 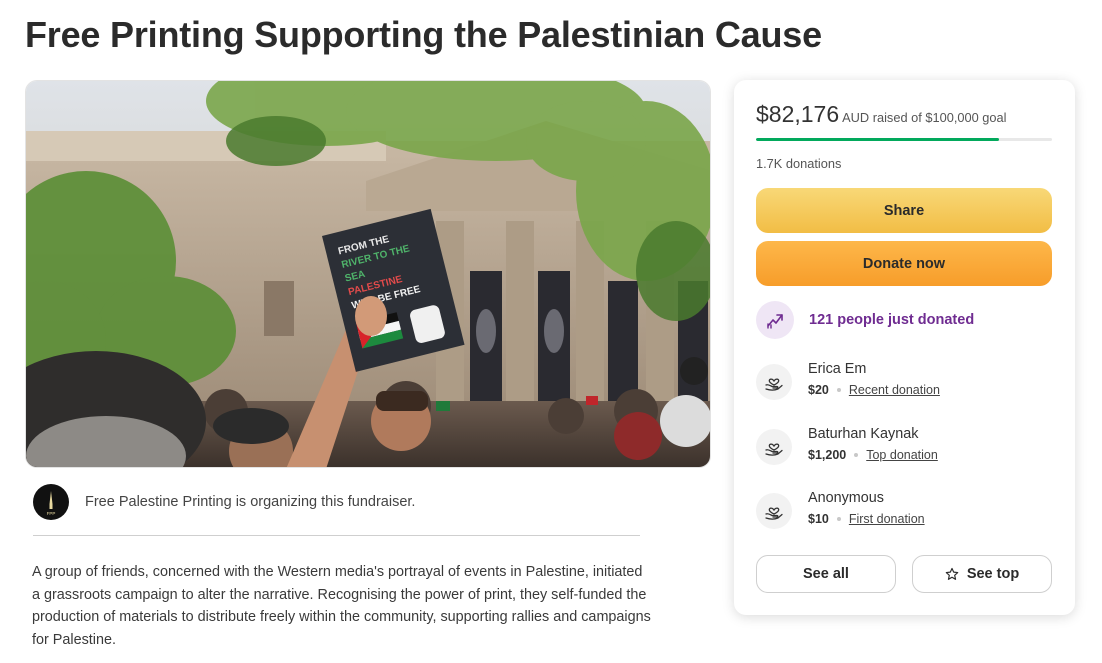 I want to click on donor-name: Anonymous, so click(x=846, y=498).